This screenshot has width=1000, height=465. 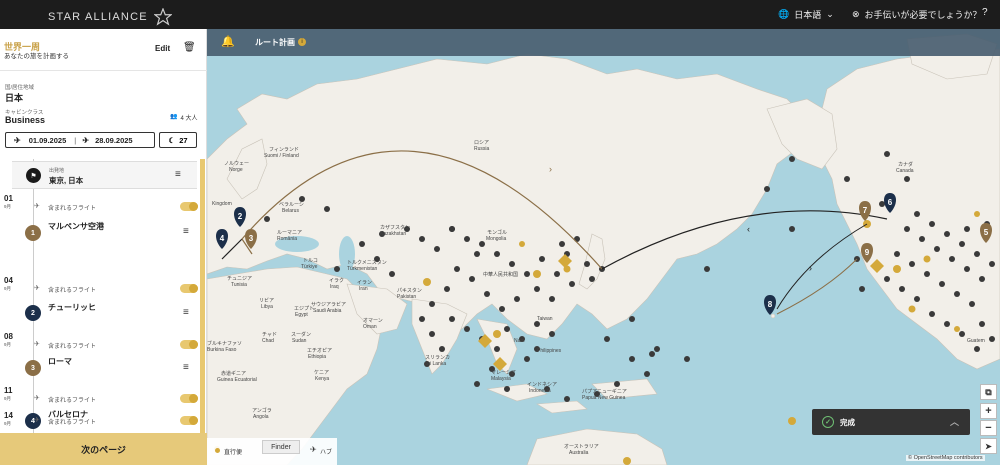 What do you see at coordinates (20, 88) in the screenshot?
I see `country-label: 国/居住地域` at bounding box center [20, 88].